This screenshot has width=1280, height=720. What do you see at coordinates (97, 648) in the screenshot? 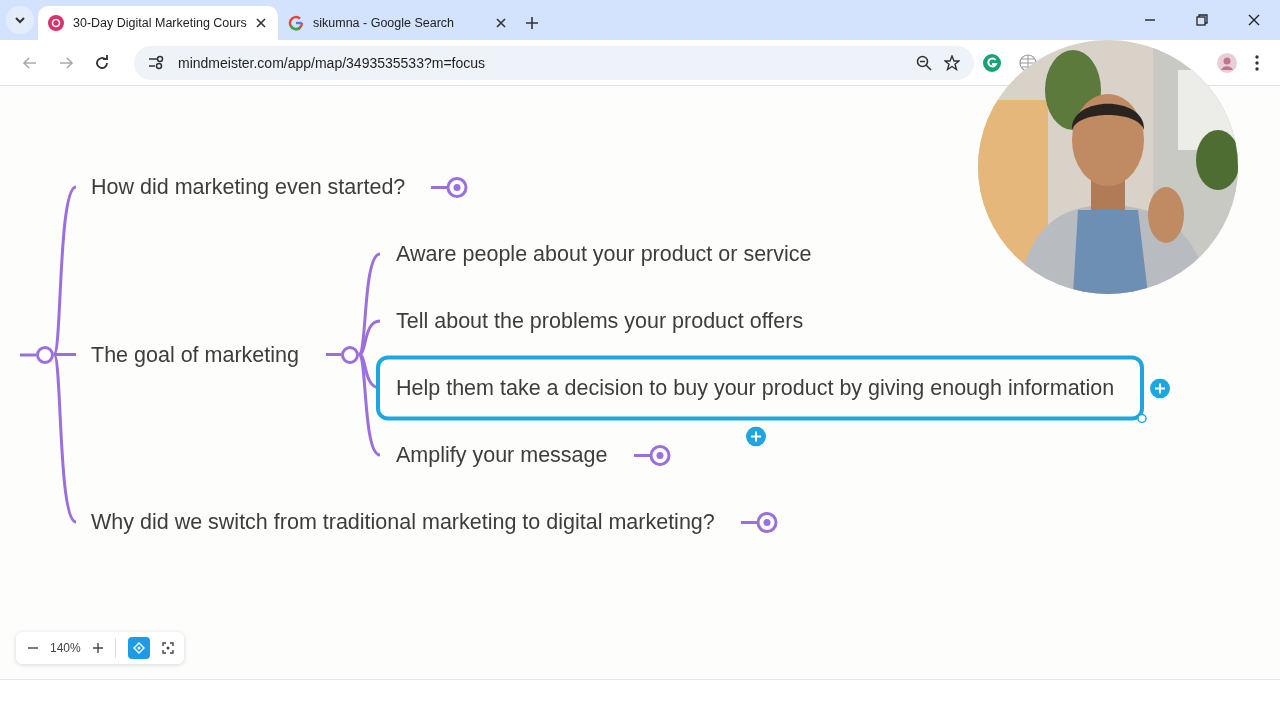
I see `zoom-in-icon` at bounding box center [97, 648].